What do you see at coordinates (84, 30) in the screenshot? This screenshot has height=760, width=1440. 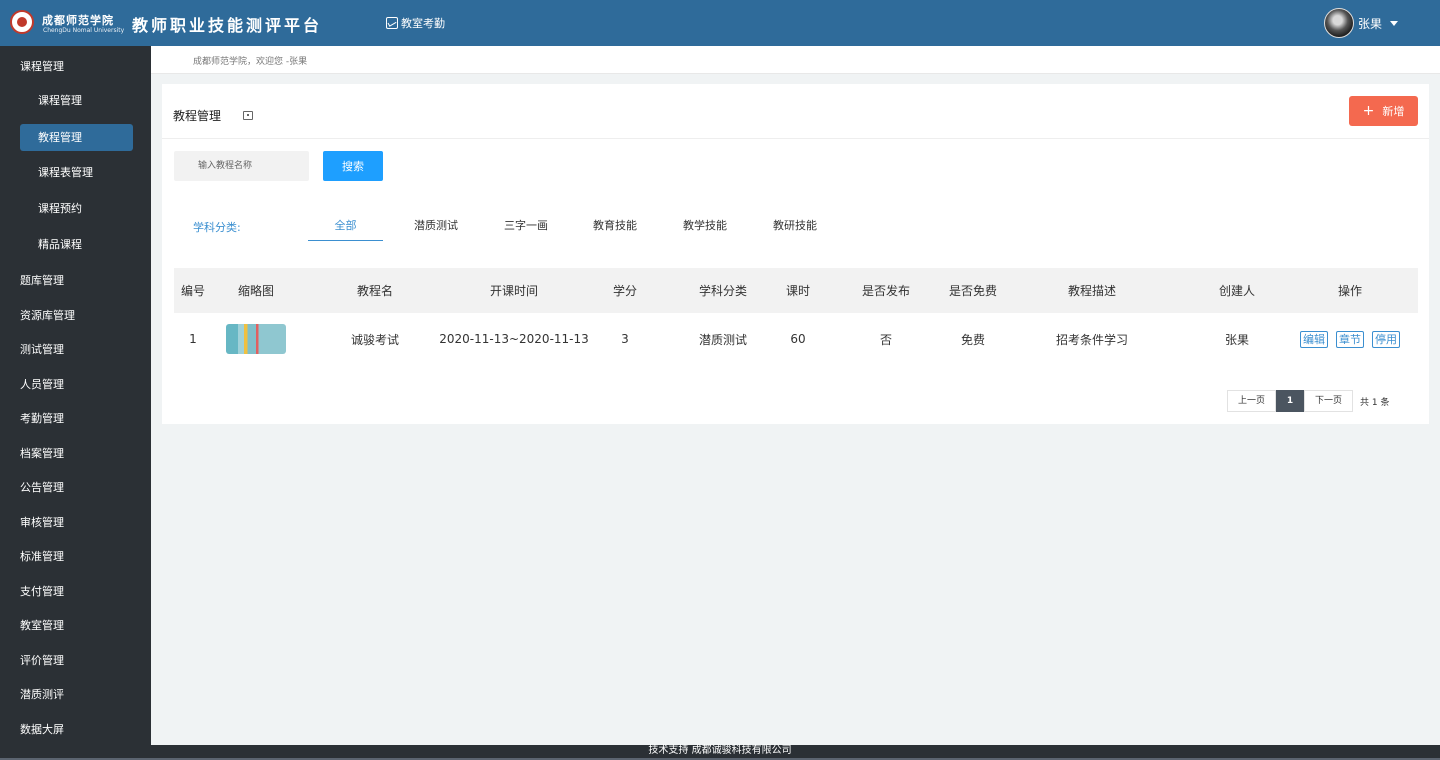 I see `university-name-en: ChengDu Nomal University` at bounding box center [84, 30].